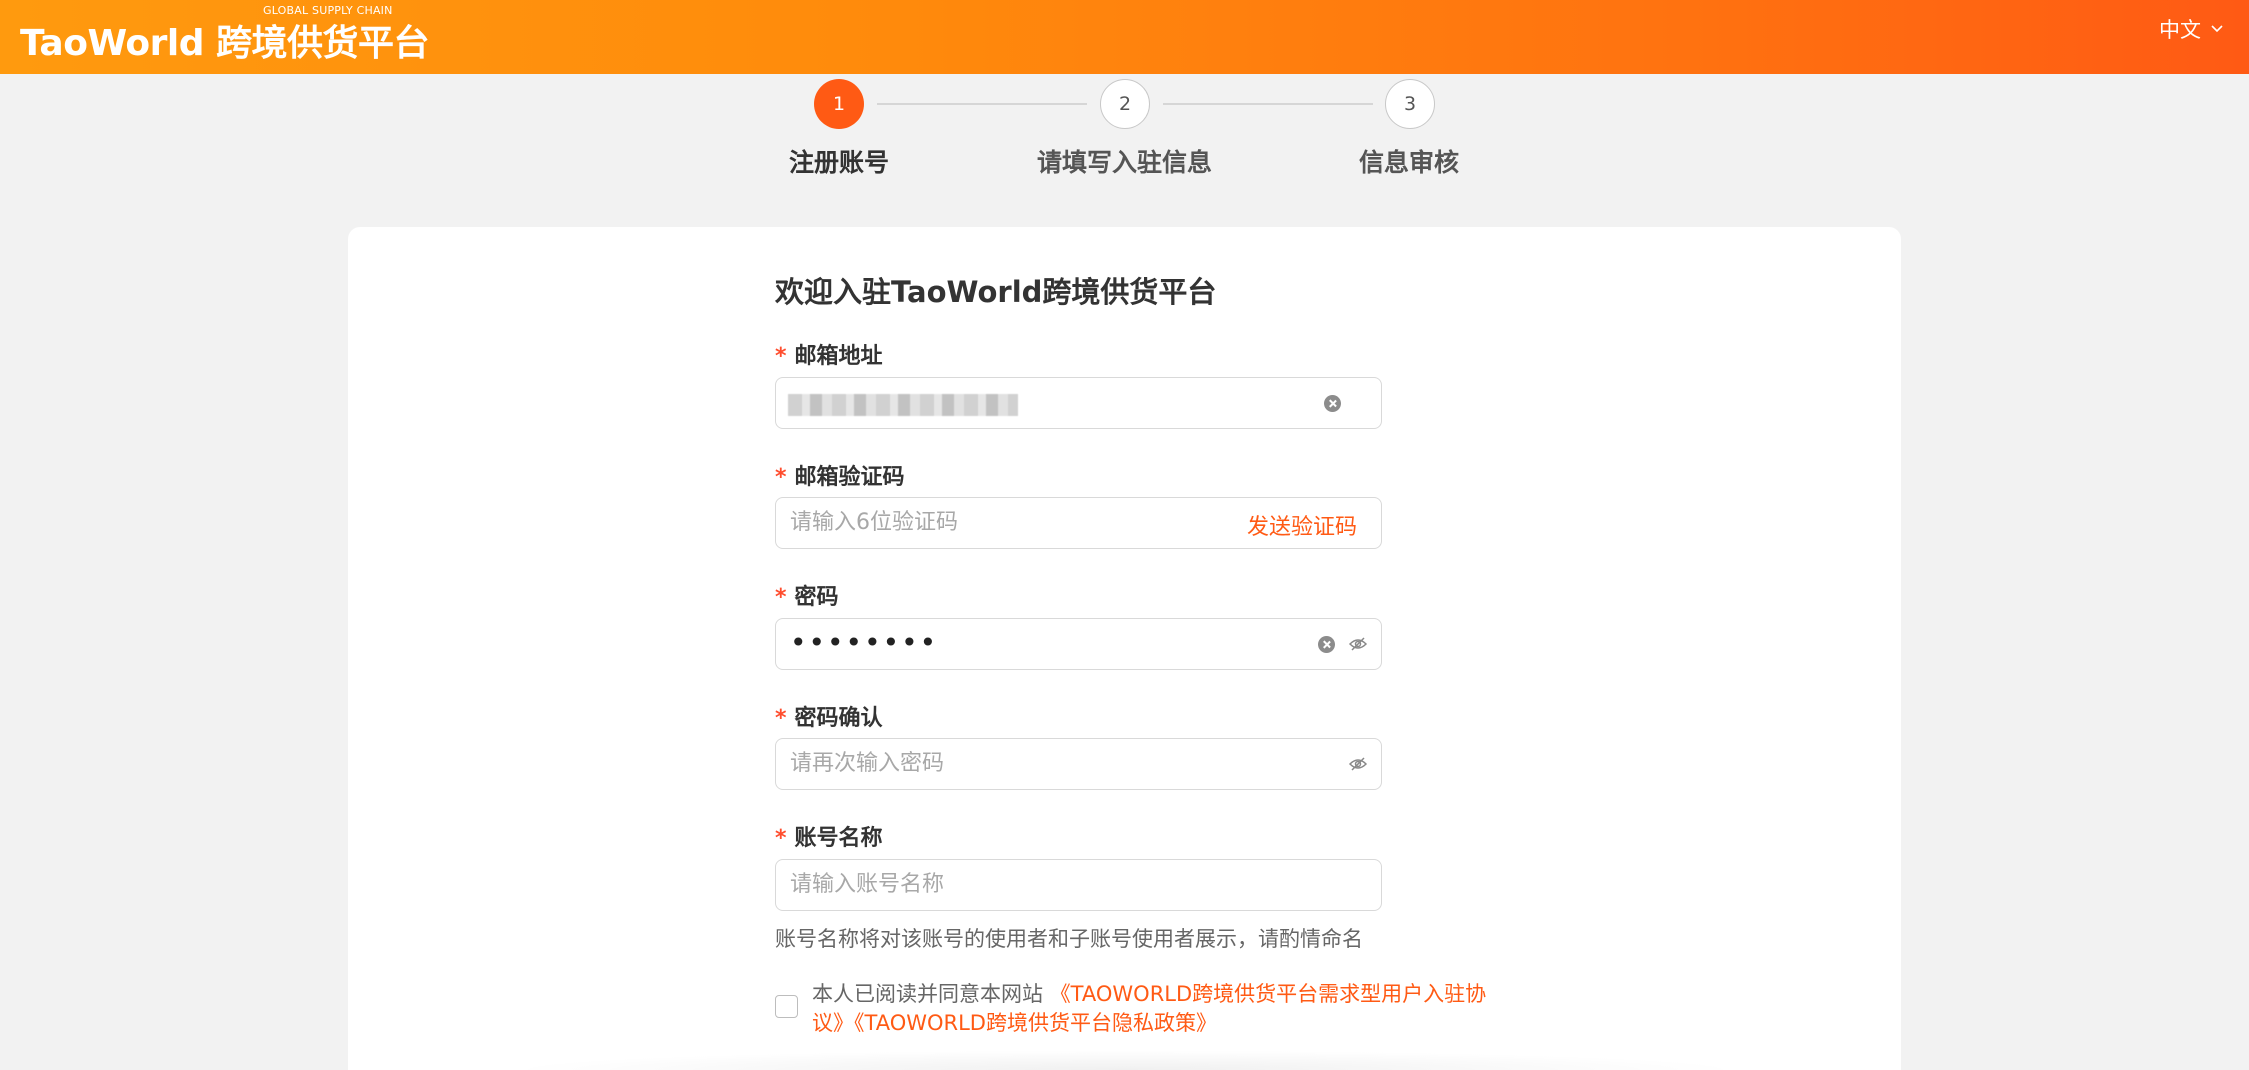  I want to click on redacted-email-value, so click(903, 405).